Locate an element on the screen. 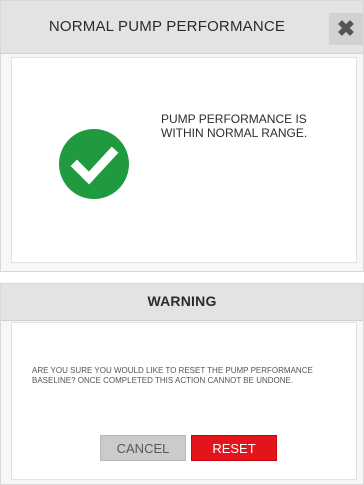 The height and width of the screenshot is (485, 364). dialog-titlebar: WARNING is located at coordinates (182, 302).